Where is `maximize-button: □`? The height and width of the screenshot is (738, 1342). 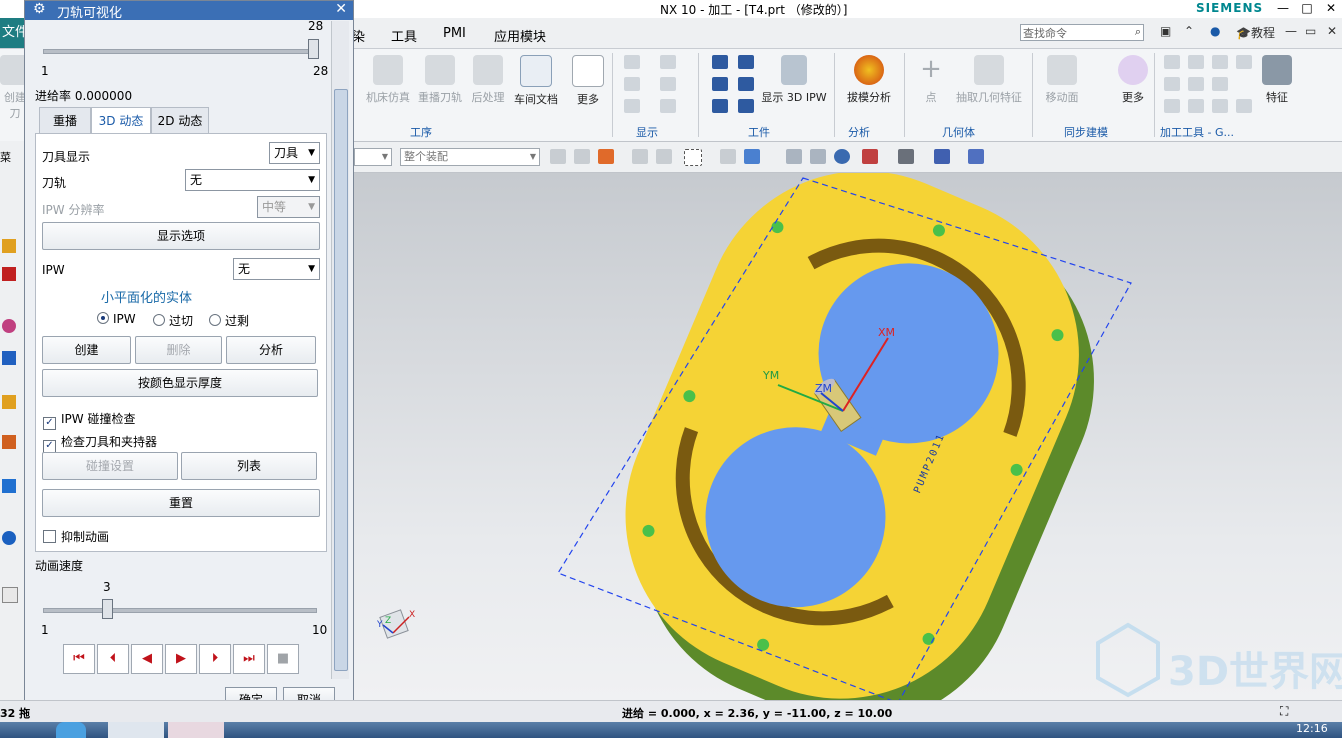 maximize-button: □ is located at coordinates (1307, 8).